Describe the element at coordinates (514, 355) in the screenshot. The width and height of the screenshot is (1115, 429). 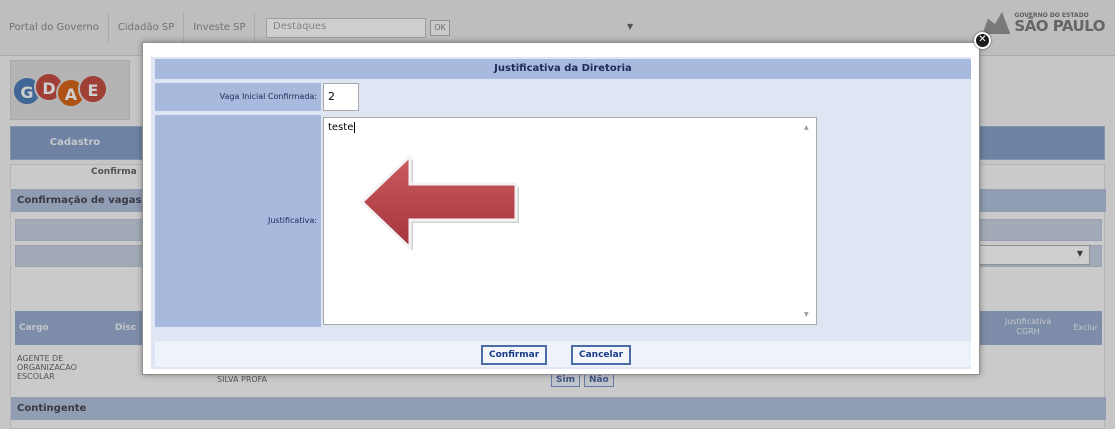
I see `confirmar-button: Confirmar` at that location.